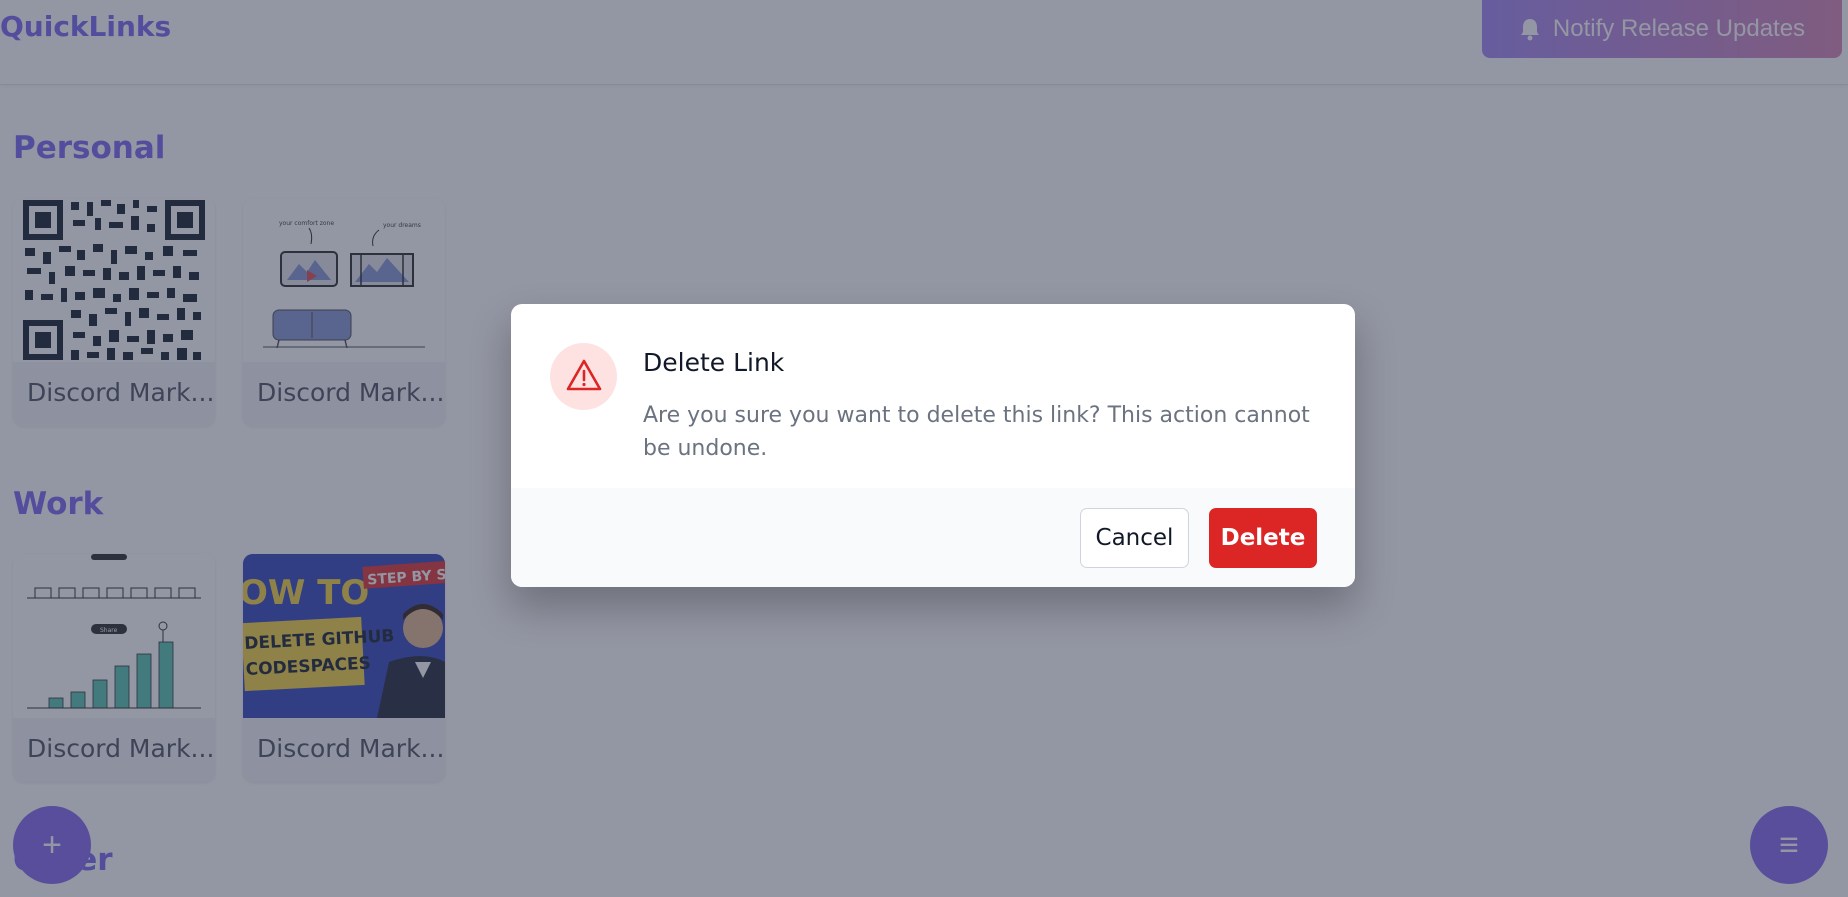 Image resolution: width=1848 pixels, height=897 pixels. I want to click on delete-button: Delete, so click(1263, 538).